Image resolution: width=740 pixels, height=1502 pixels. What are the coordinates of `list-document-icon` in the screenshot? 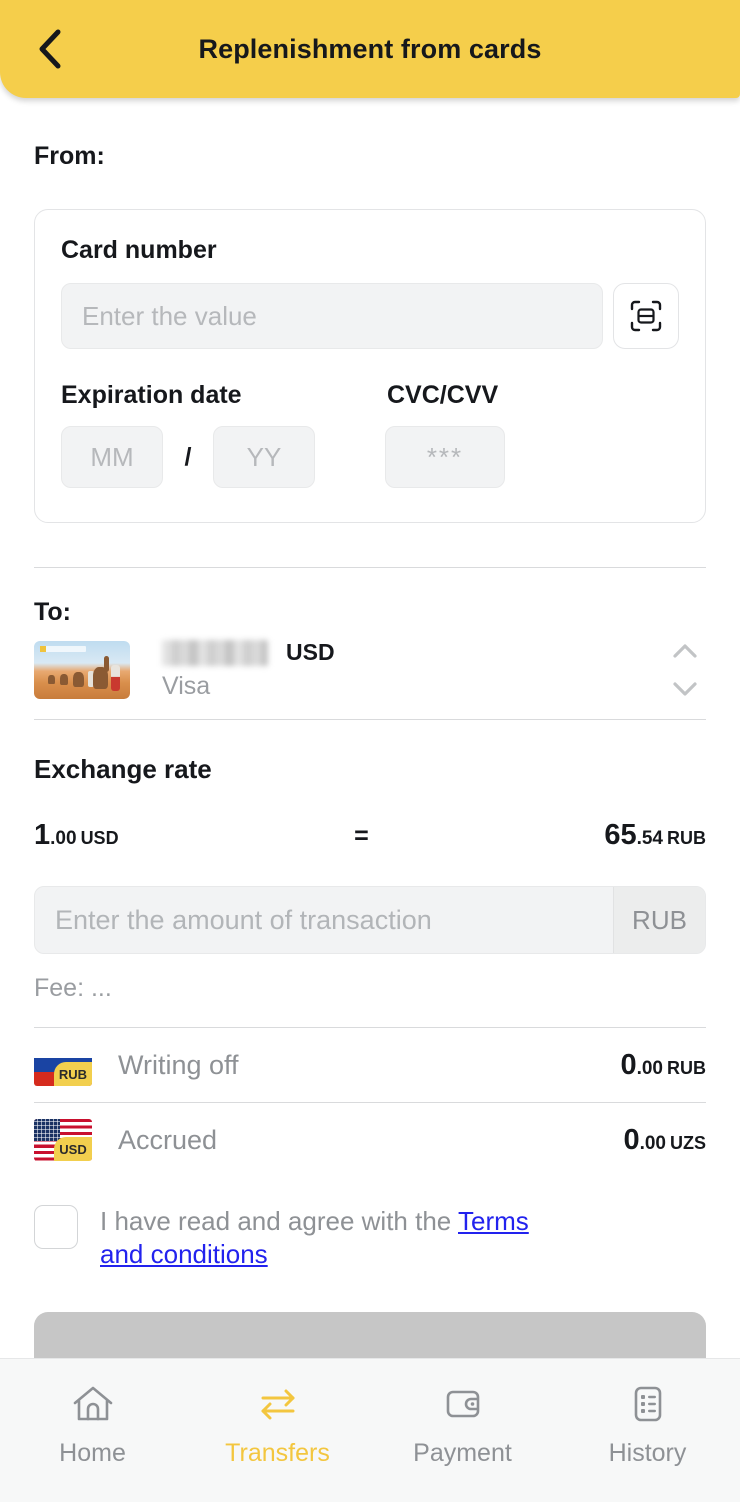 It's located at (647, 1404).